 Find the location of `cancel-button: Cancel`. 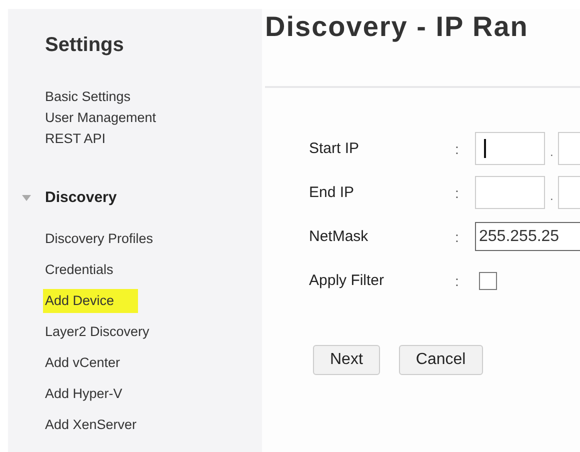

cancel-button: Cancel is located at coordinates (440, 360).